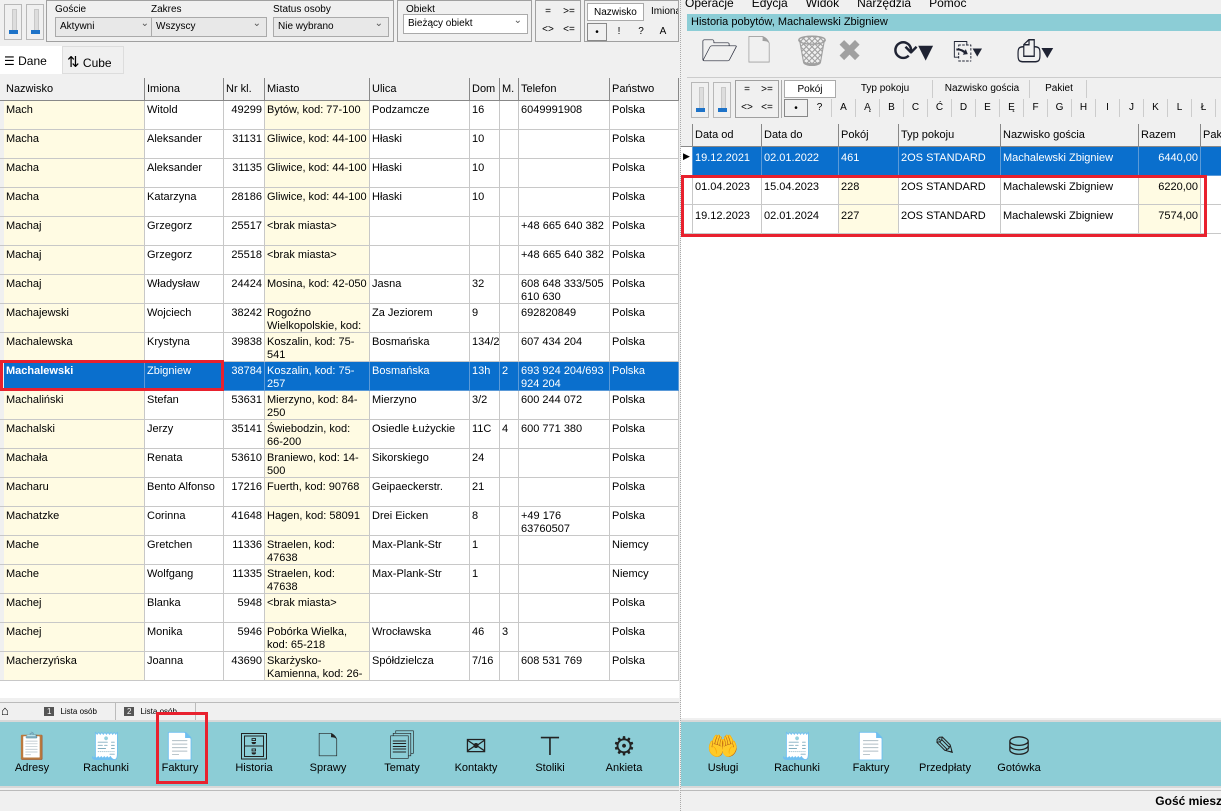 Image resolution: width=1221 pixels, height=811 pixels. I want to click on column-header-7: Telefon, so click(564, 89).